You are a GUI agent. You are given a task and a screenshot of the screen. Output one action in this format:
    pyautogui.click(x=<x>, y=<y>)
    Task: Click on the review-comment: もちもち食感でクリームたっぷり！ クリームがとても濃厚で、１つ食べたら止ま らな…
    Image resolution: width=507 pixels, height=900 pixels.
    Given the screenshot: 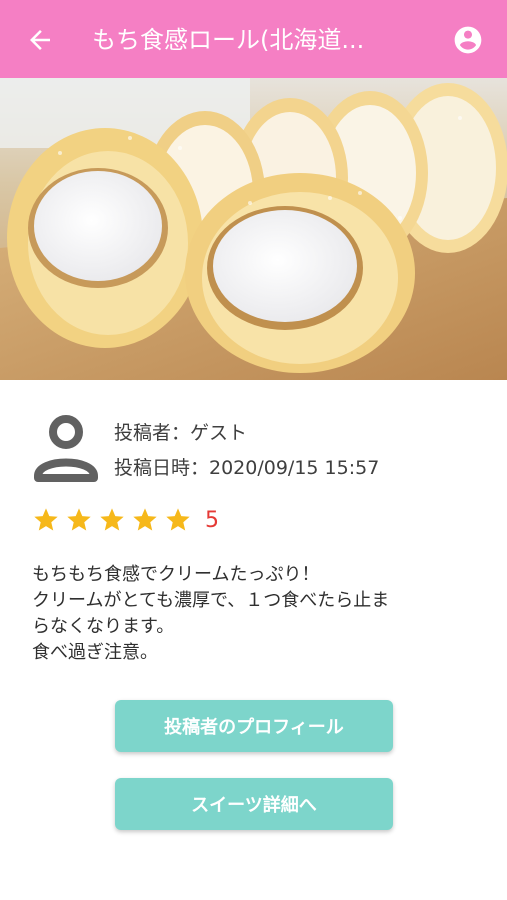 What is the action you would take?
    pyautogui.click(x=257, y=614)
    